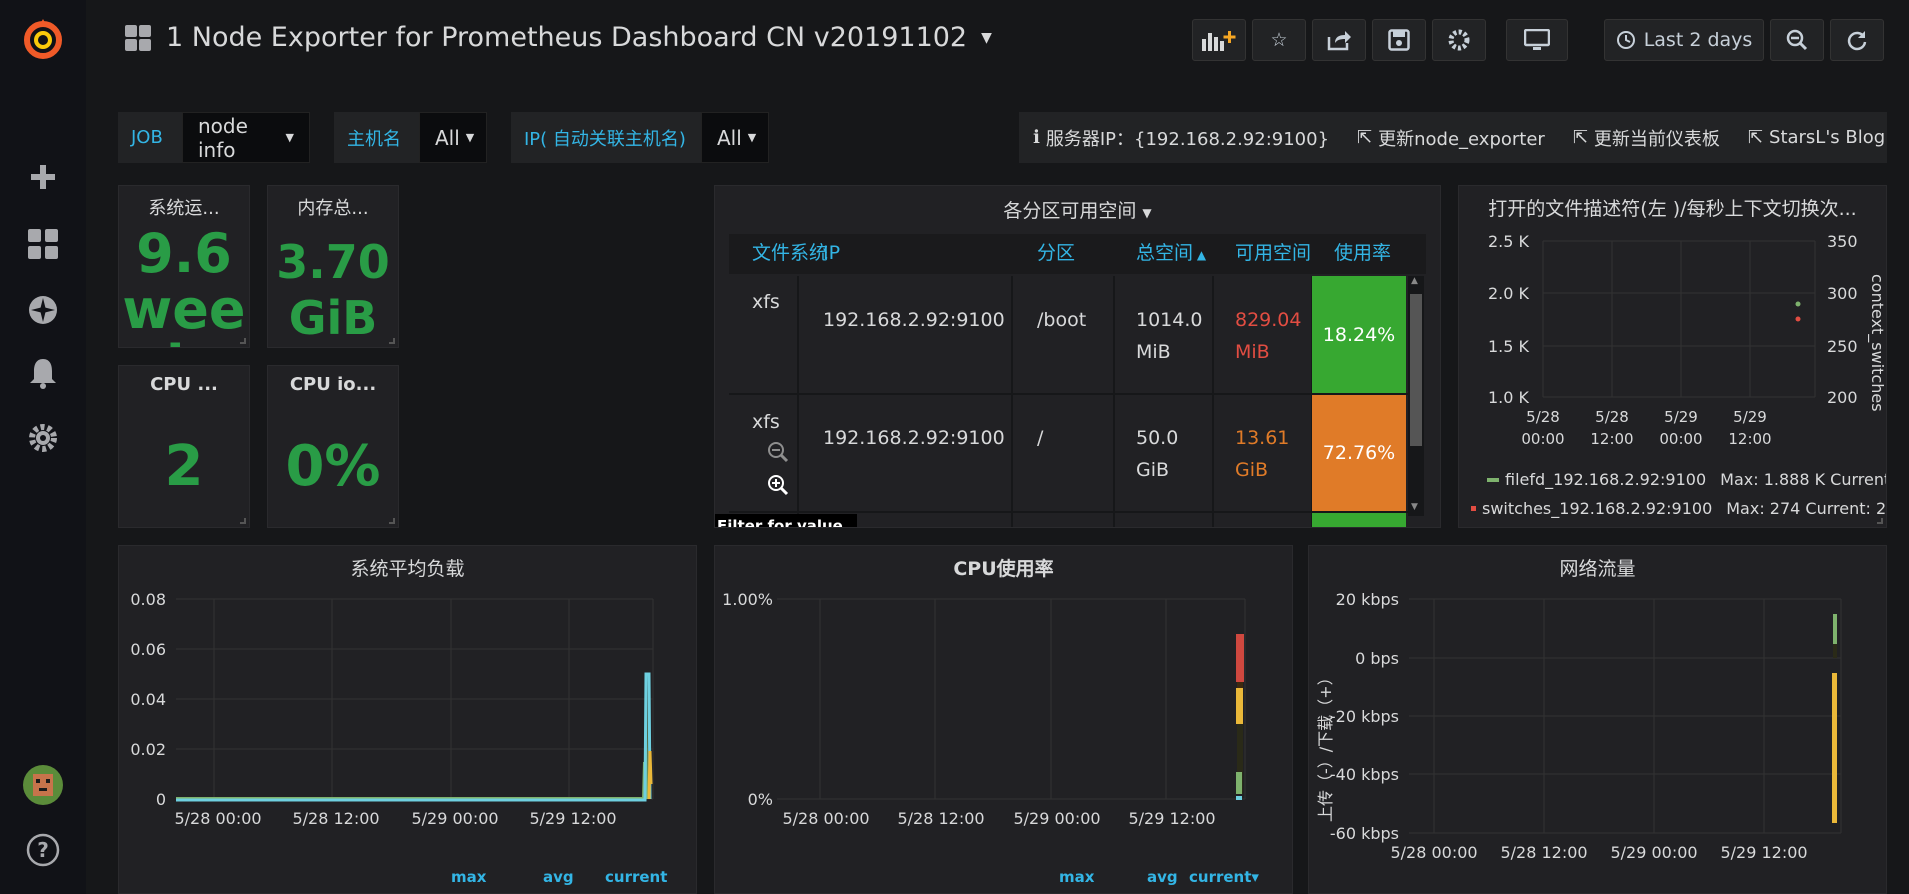 The image size is (1909, 894). I want to click on variable-select-ip: All ▼, so click(735, 137).